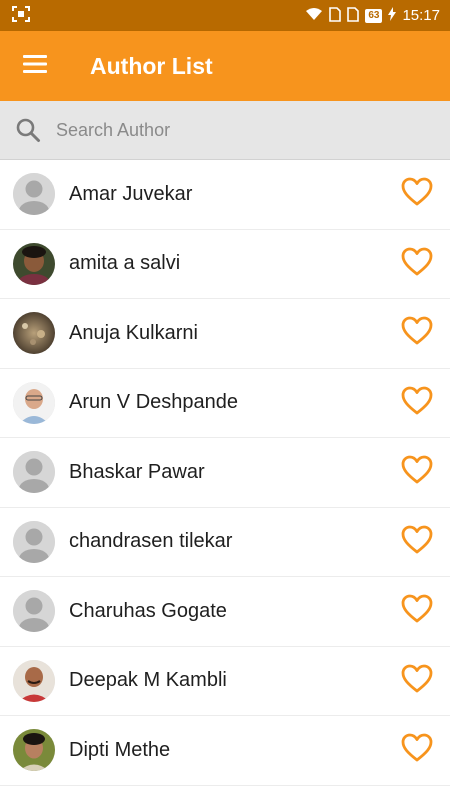 Image resolution: width=450 pixels, height=800 pixels. I want to click on author-row: Dipti Methe, so click(225, 751).